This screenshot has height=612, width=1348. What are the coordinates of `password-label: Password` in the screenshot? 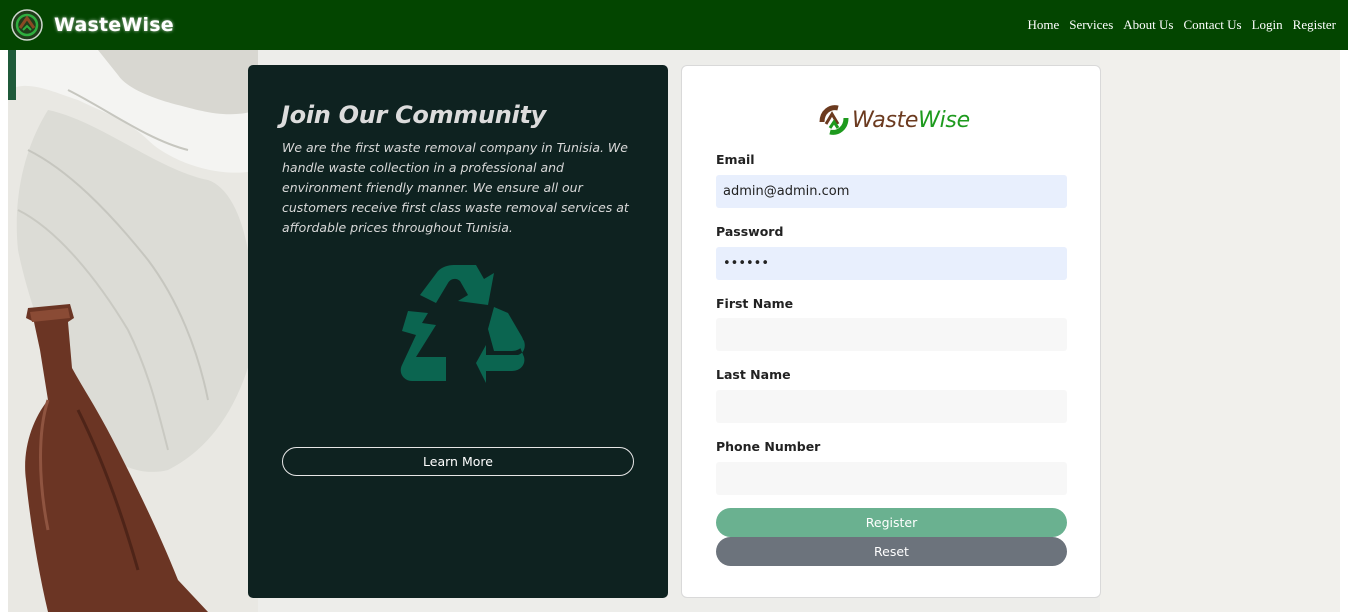 It's located at (750, 231).